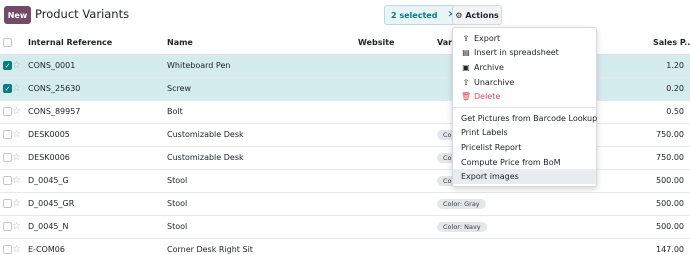  I want to click on actions-label: Actions, so click(482, 15).